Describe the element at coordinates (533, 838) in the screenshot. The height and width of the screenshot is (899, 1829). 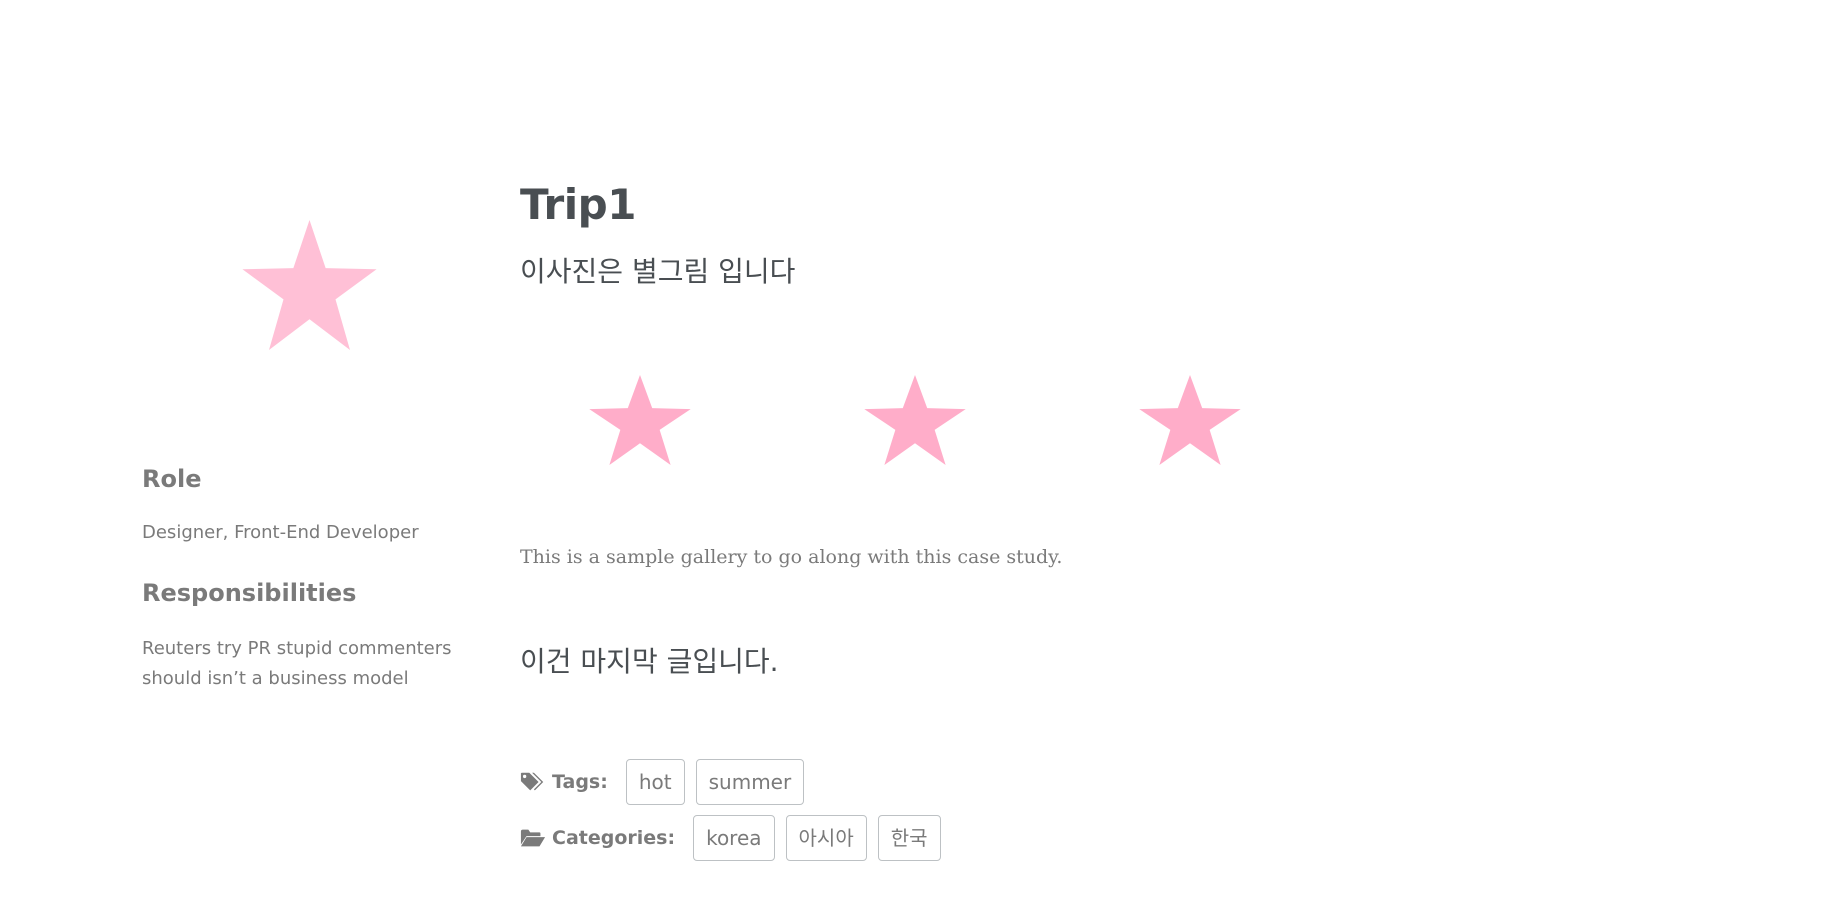
I see `folder-open-icon` at that location.